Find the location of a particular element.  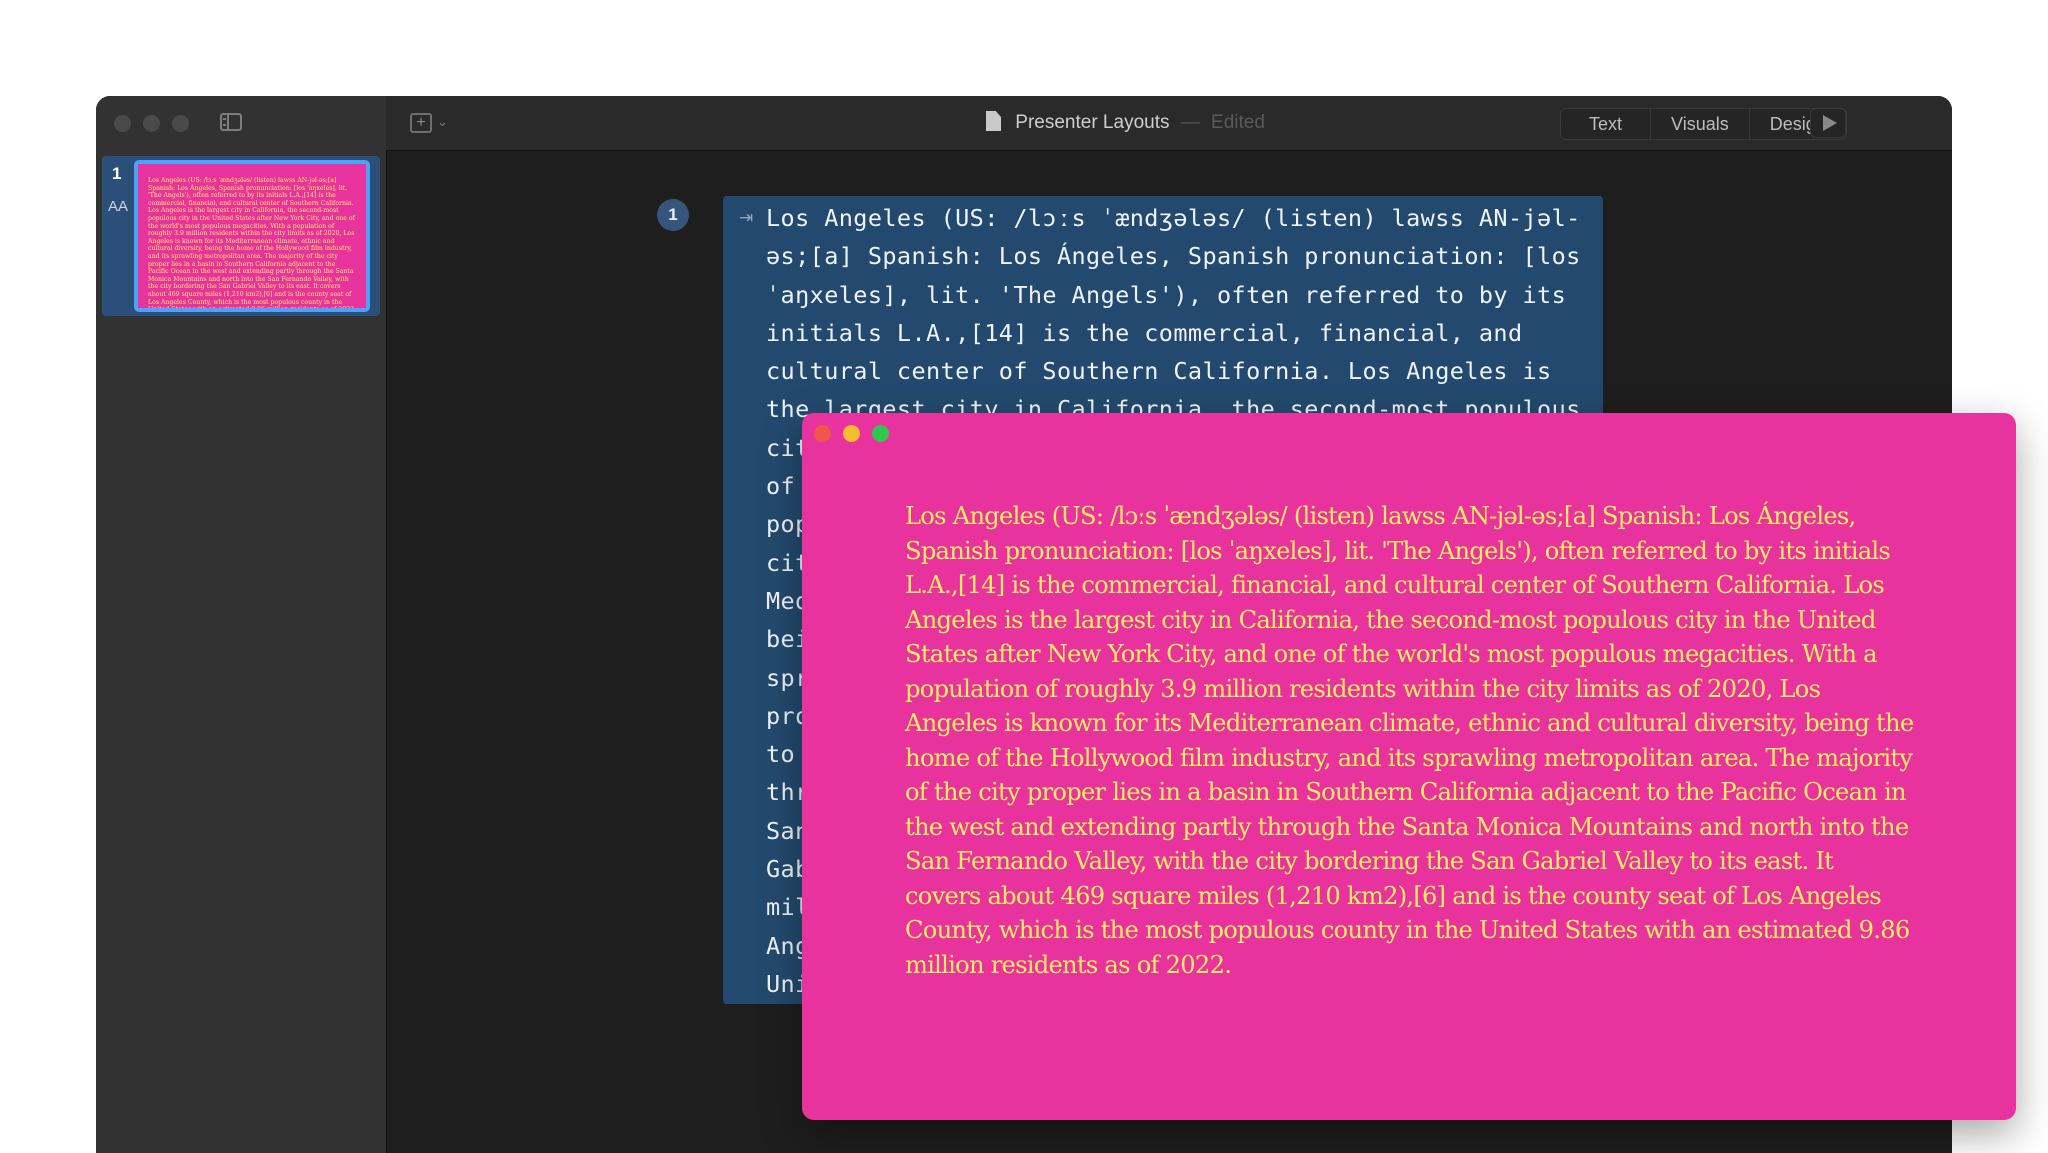

text-size-icon: AA is located at coordinates (118, 206).